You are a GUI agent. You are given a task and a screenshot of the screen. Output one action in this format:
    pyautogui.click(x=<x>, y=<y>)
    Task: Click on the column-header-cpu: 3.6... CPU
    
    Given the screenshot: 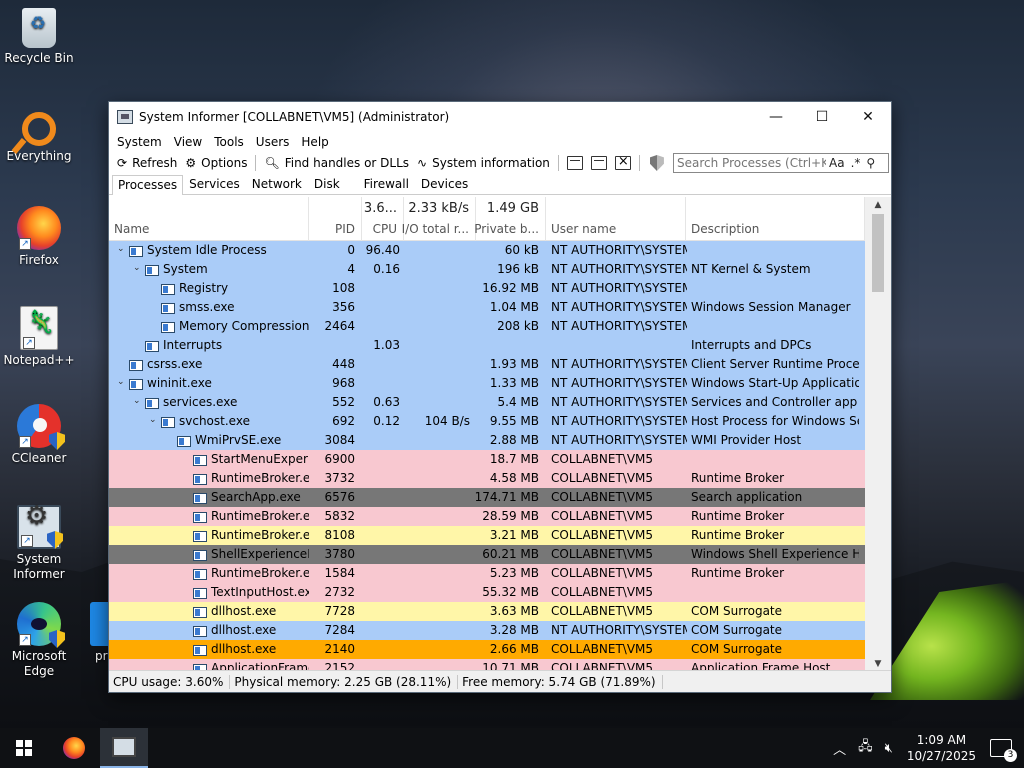 What is the action you would take?
    pyautogui.click(x=383, y=219)
    